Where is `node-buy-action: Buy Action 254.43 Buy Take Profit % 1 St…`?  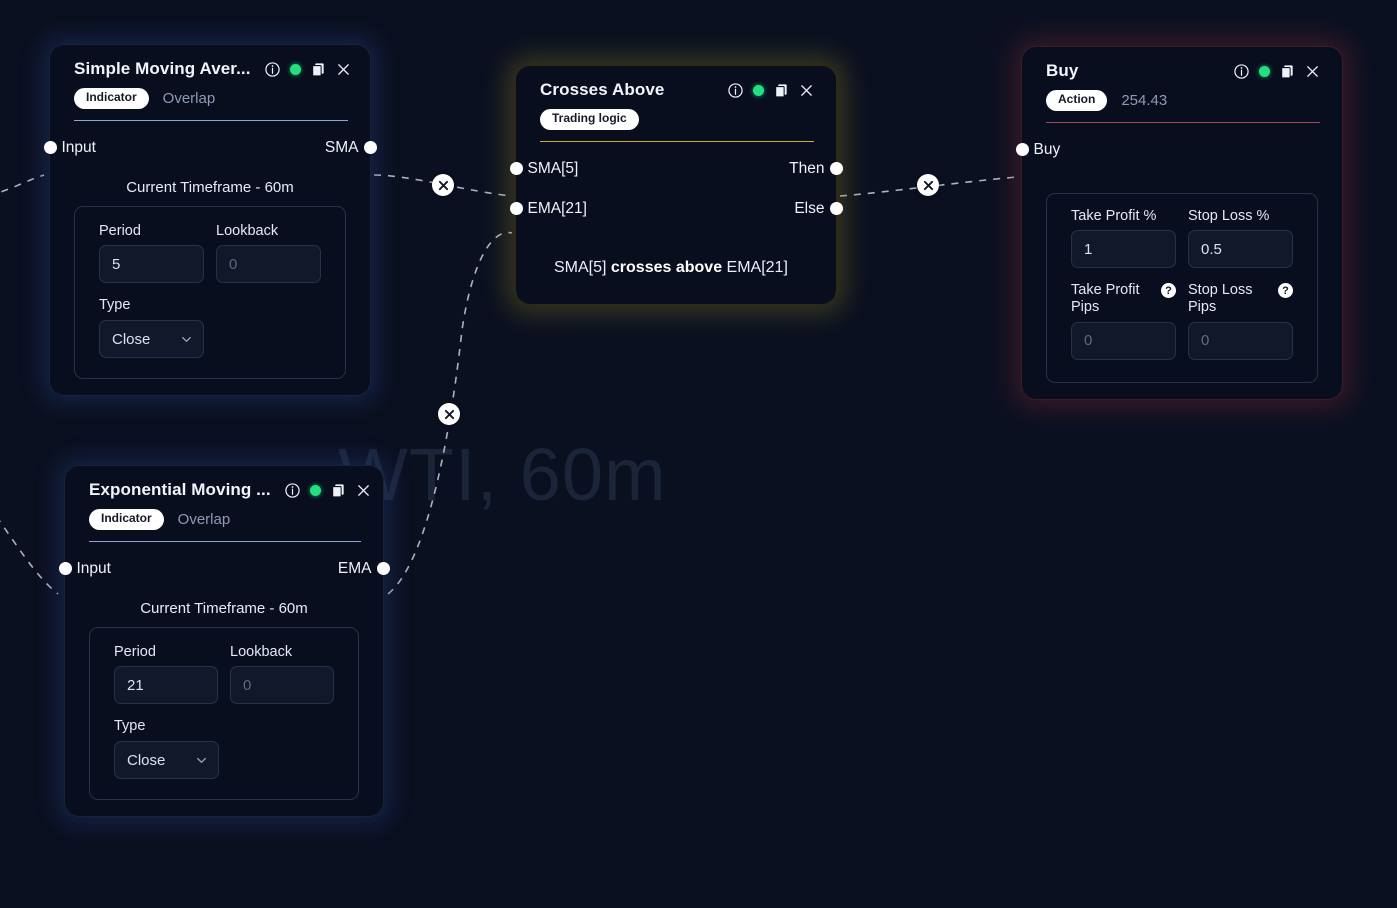
node-buy-action: Buy Action 254.43 Buy Take Profit % 1 St… is located at coordinates (1178, 223).